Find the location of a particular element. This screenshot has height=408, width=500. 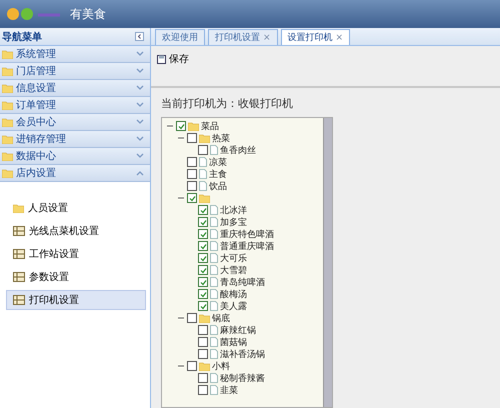

menu-item: 订单管理 is located at coordinates (75, 105).